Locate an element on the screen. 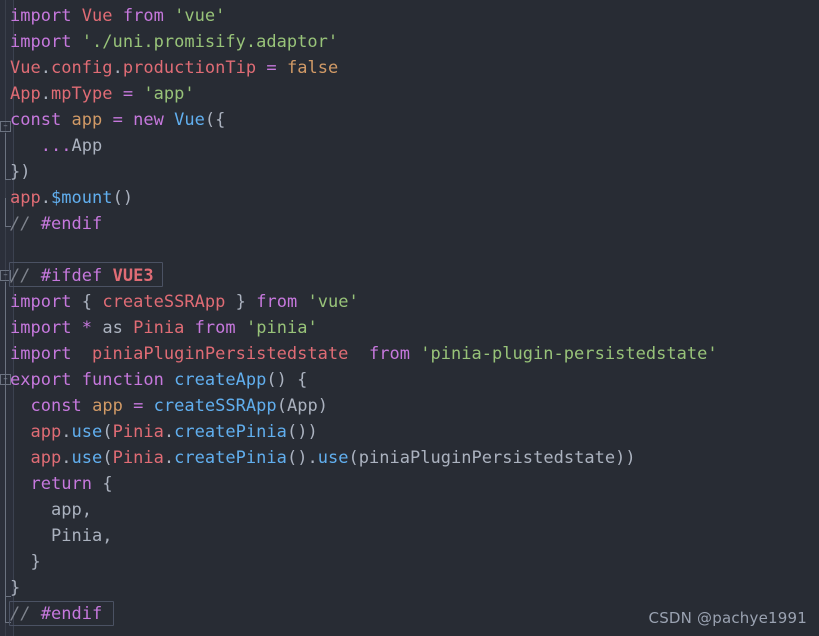 Image resolution: width=819 pixels, height=636 pixels. code-token: 'pinia' is located at coordinates (281, 328).